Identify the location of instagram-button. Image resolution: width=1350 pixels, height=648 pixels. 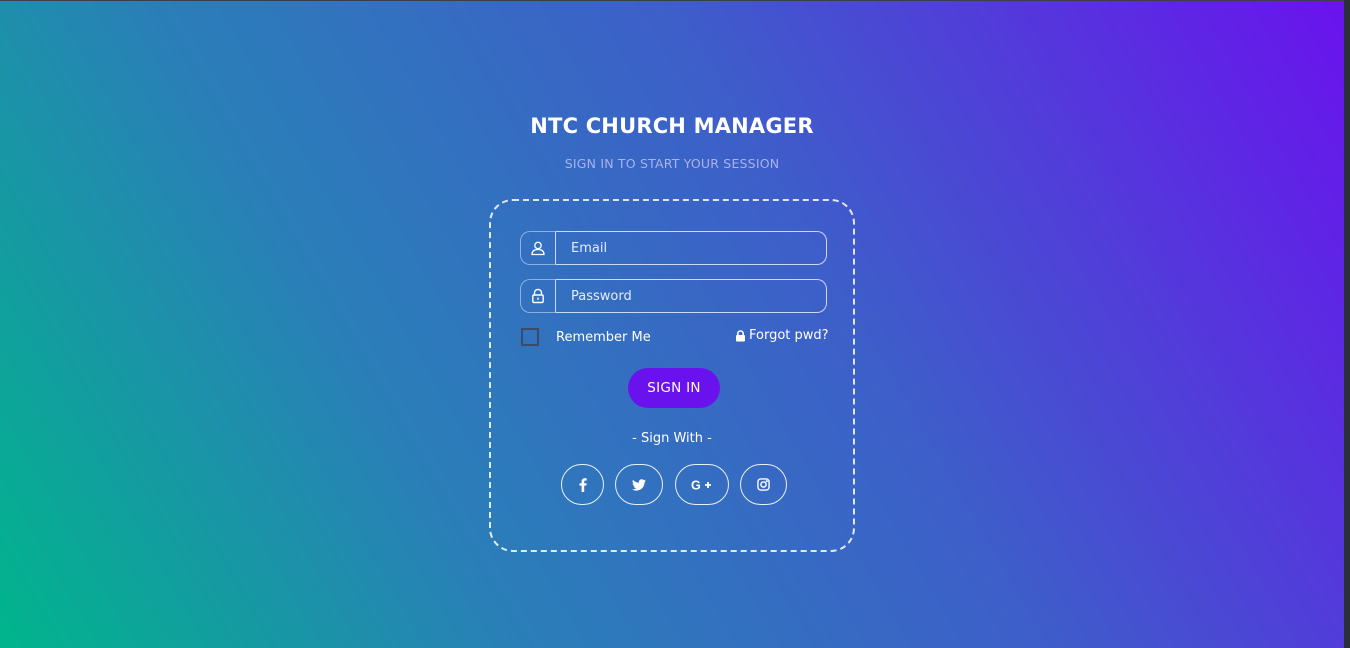
(763, 484).